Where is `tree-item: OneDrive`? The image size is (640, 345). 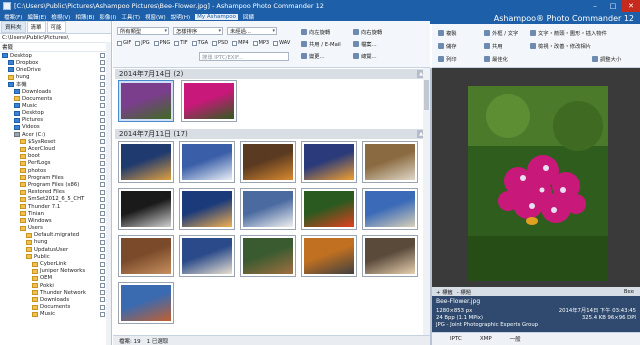 tree-item: OneDrive is located at coordinates (55, 69).